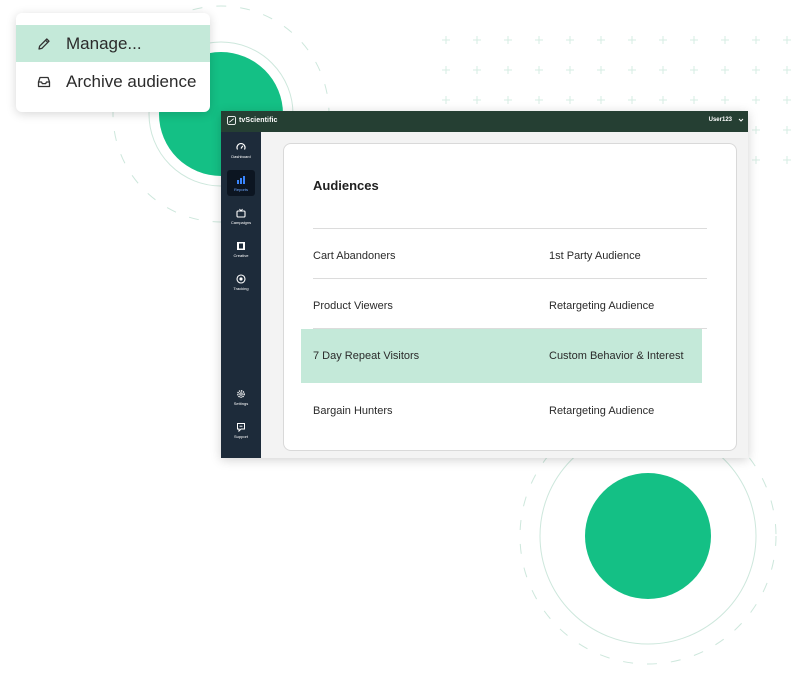 This screenshot has height=681, width=811. I want to click on audience-name: Cart Abandoners, so click(354, 255).